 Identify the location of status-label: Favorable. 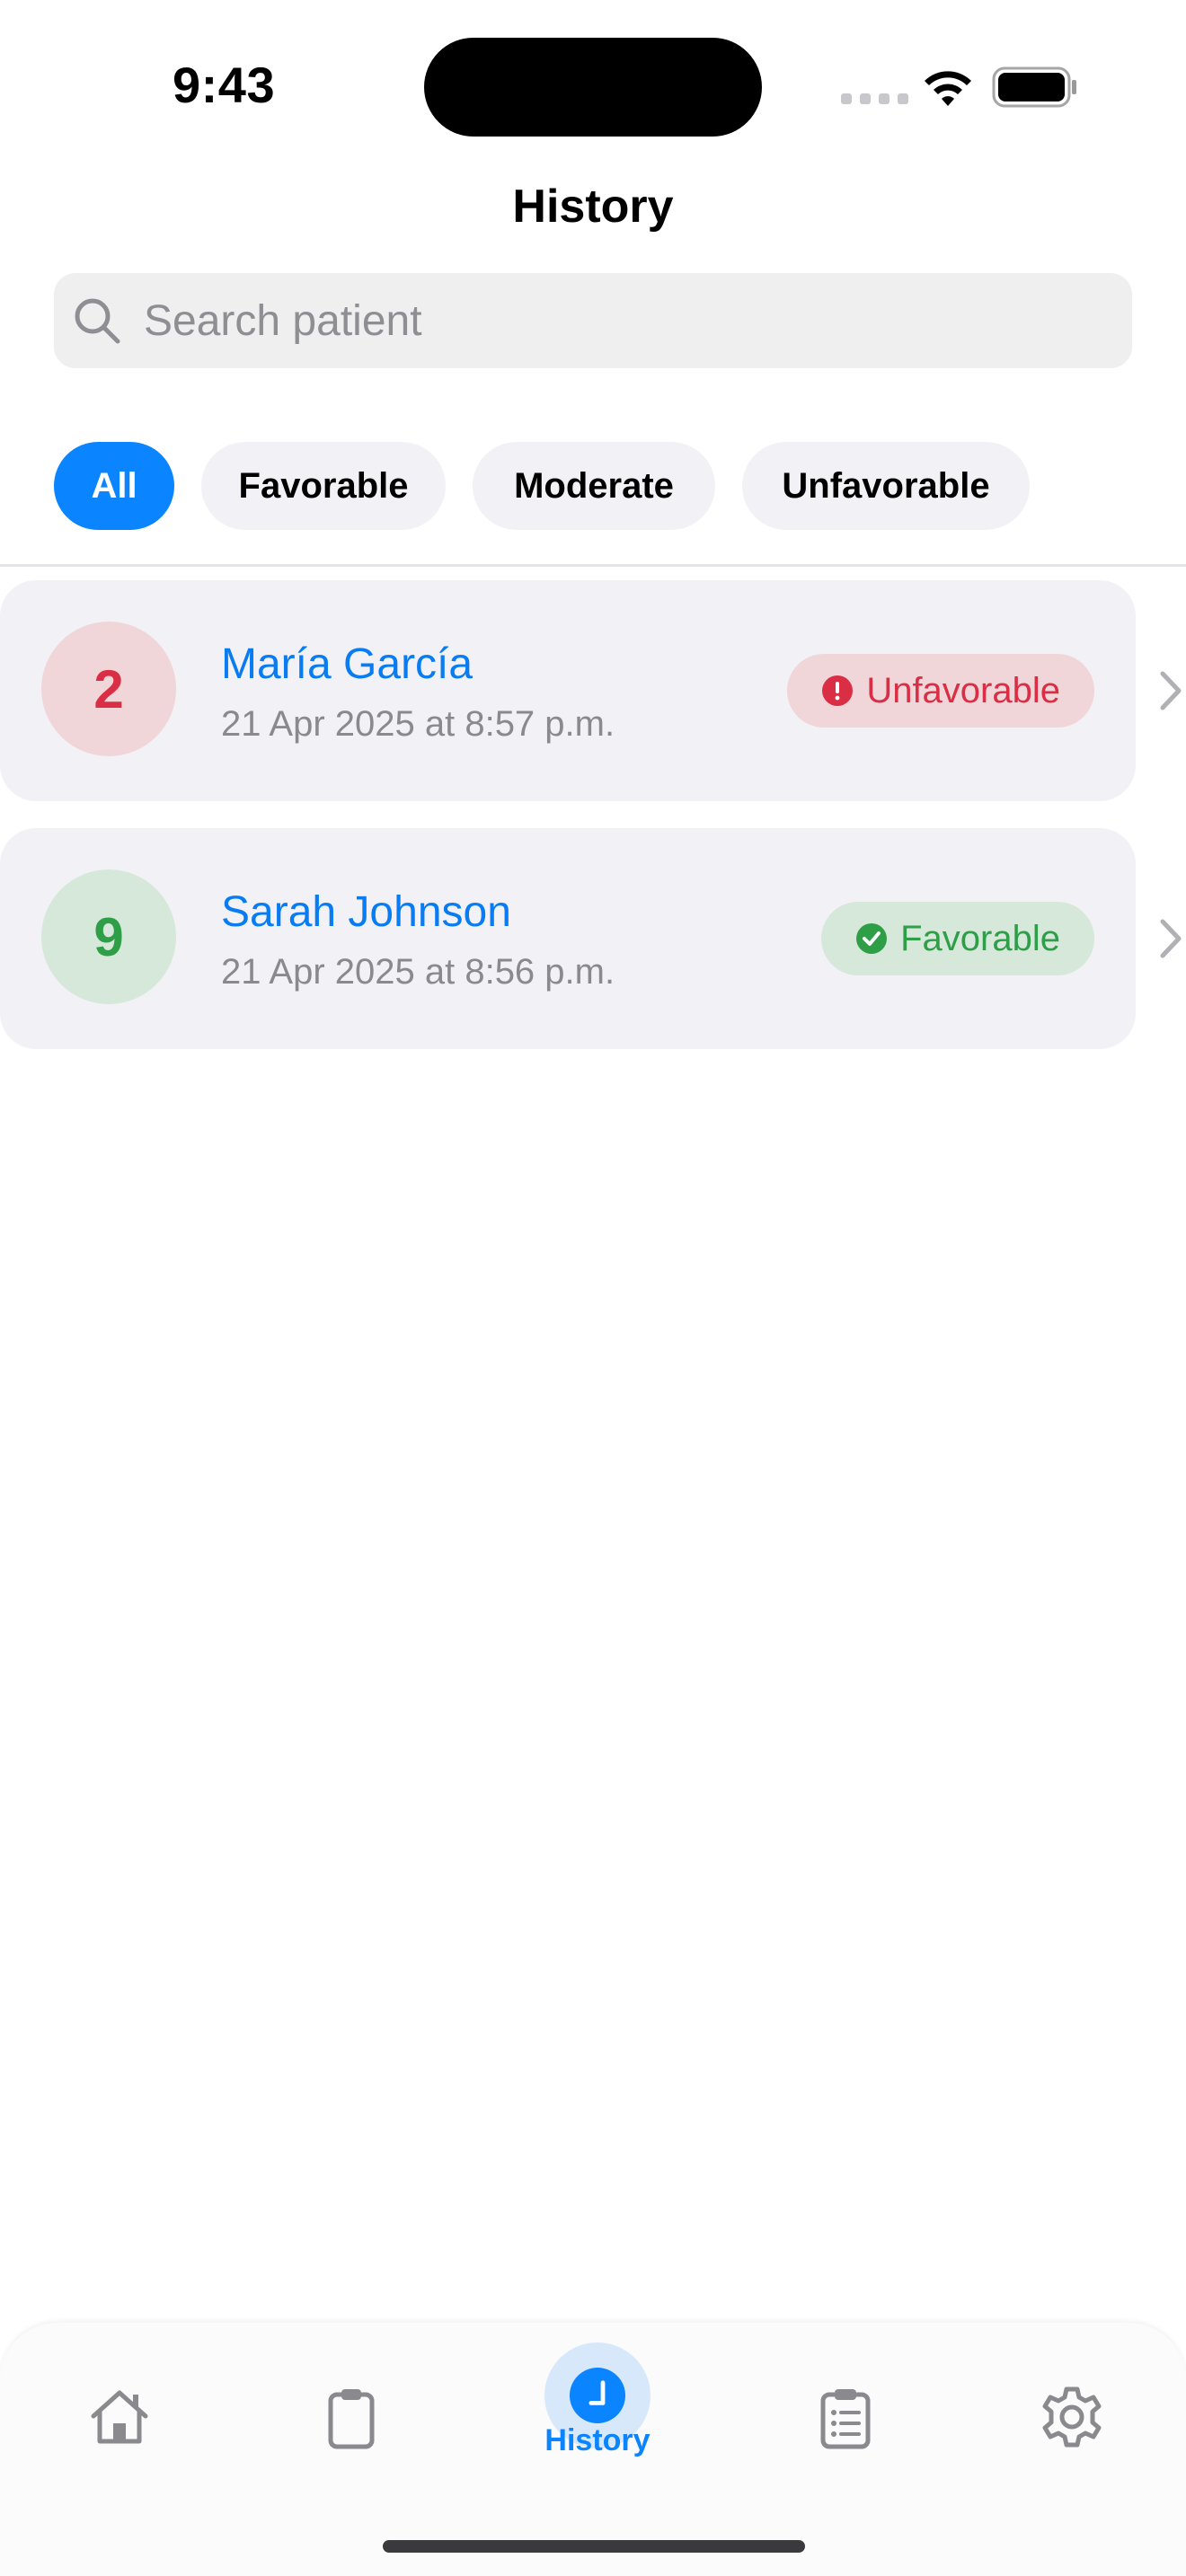
(980, 938).